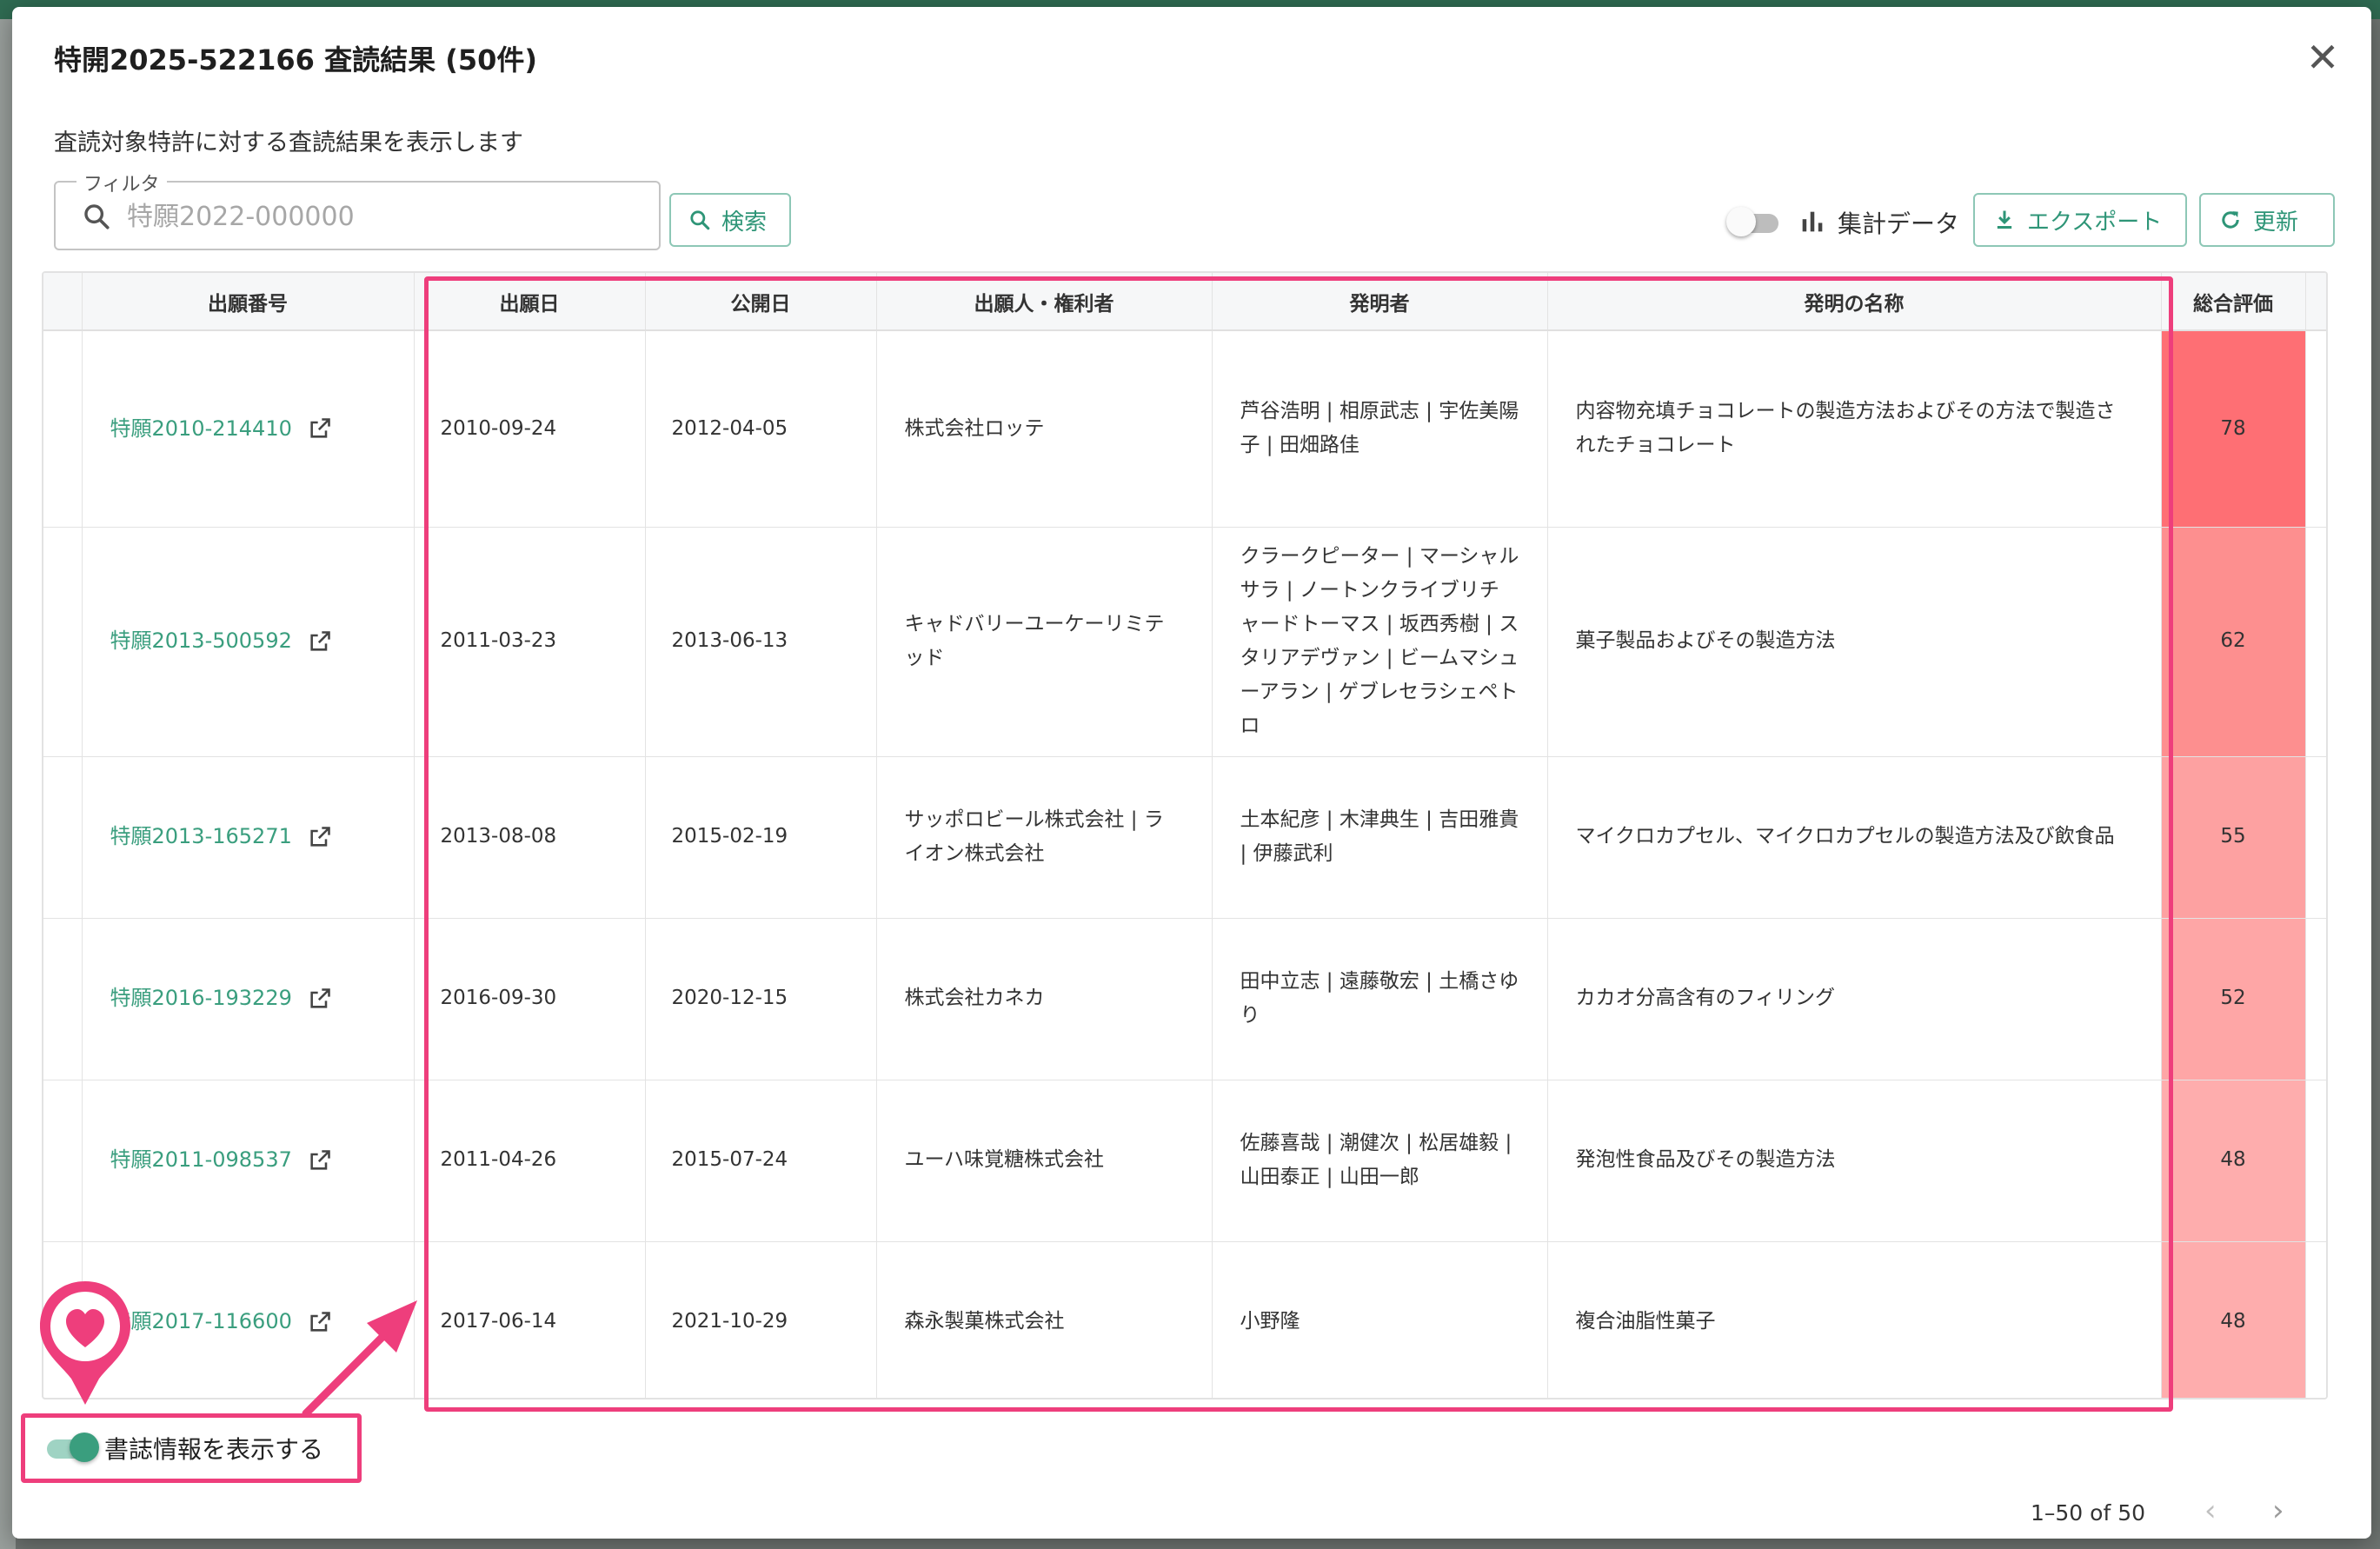  I want to click on search-icon, so click(97, 216).